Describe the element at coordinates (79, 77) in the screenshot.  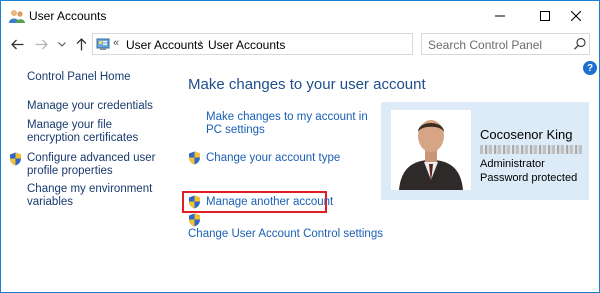
I see `control-panel-home-link: Control Panel Home` at that location.